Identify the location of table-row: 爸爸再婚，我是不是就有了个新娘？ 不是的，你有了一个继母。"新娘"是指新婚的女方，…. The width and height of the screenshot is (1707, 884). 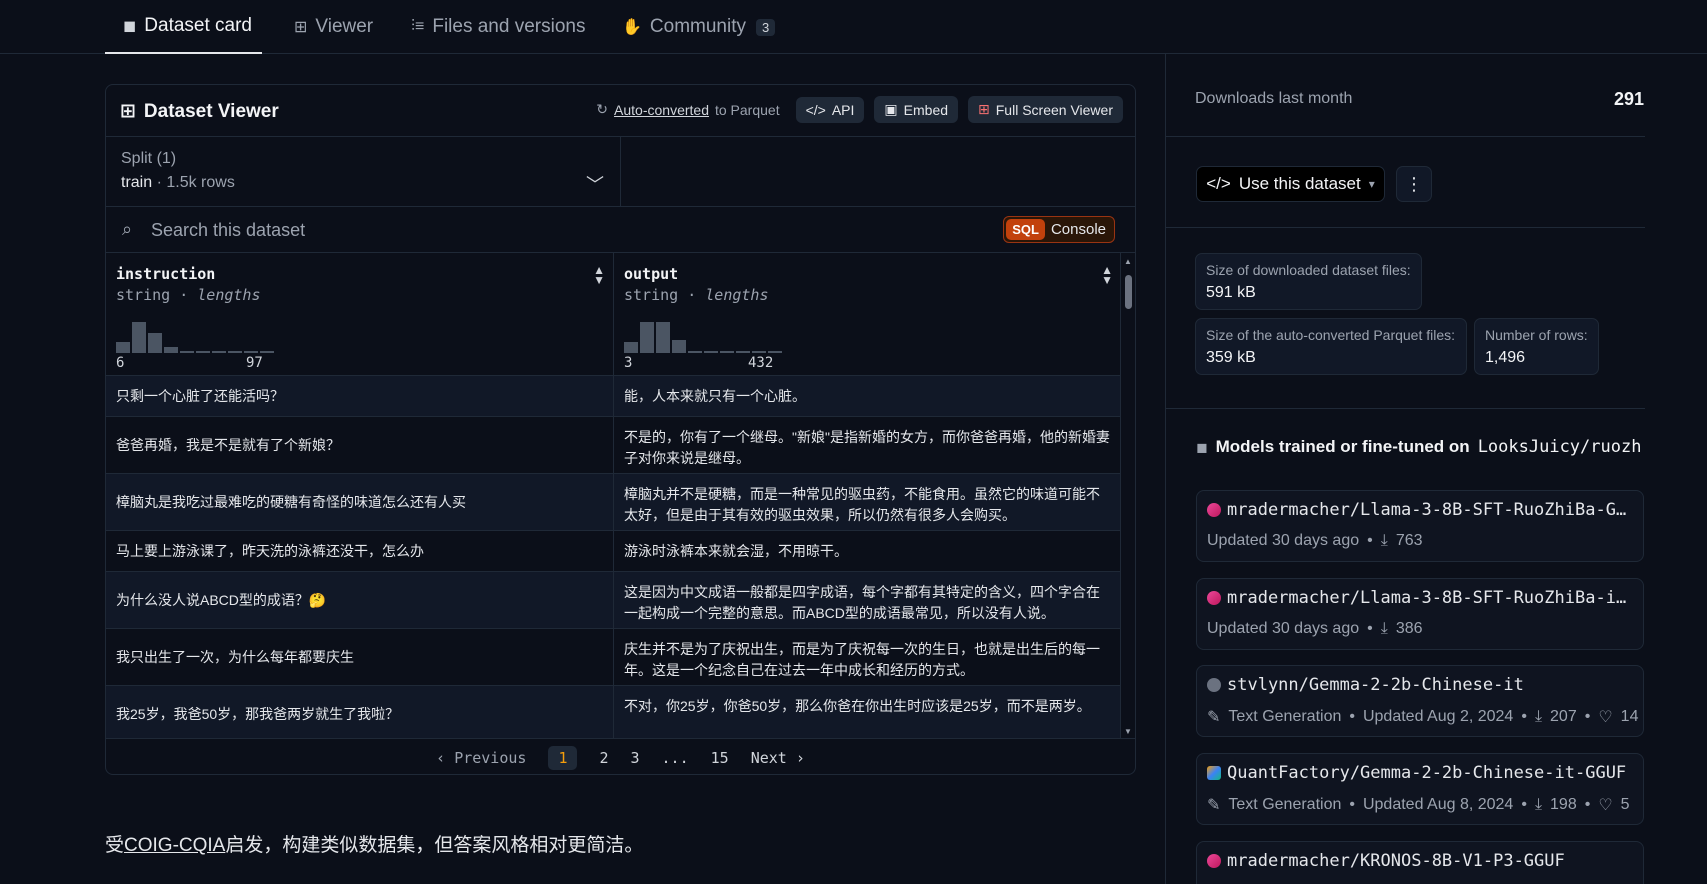
(613, 445).